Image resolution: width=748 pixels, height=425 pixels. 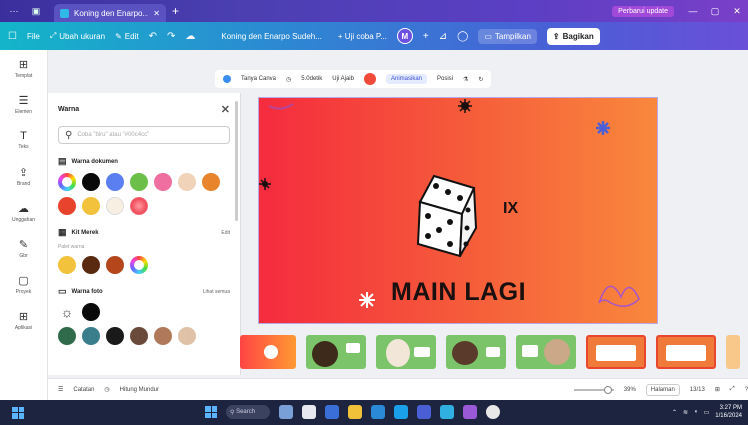 What do you see at coordinates (401, 412) in the screenshot?
I see `edge-icon` at bounding box center [401, 412].